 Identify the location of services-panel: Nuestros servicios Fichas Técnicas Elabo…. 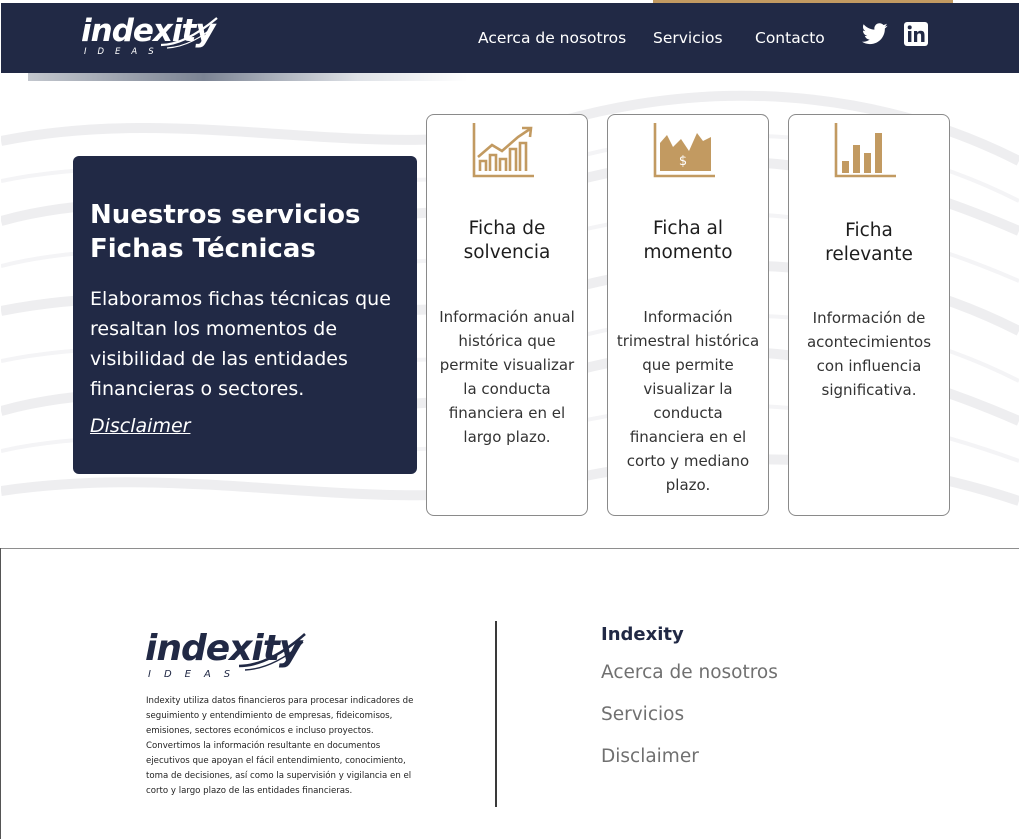
(245, 315).